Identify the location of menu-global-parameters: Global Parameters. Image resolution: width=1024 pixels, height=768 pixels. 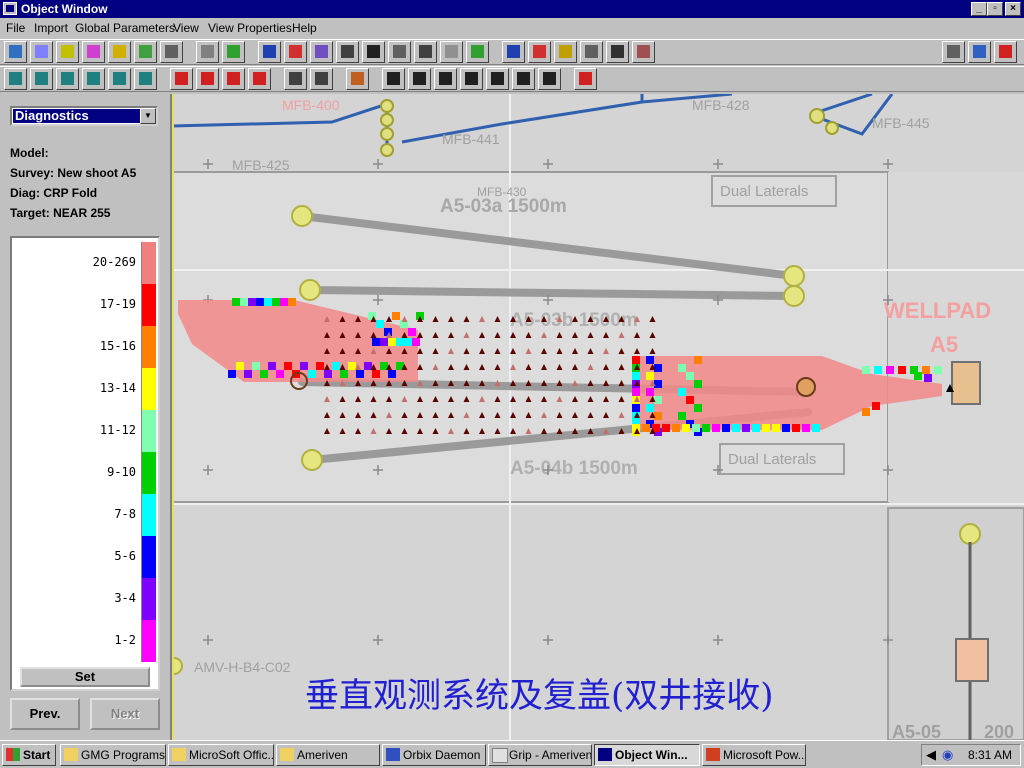
(125, 28).